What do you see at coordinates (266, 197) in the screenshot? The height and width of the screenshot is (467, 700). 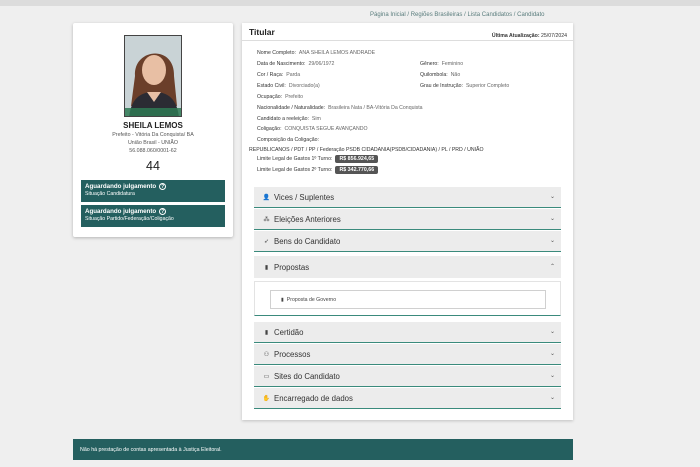 I see `person-icon: 👤` at bounding box center [266, 197].